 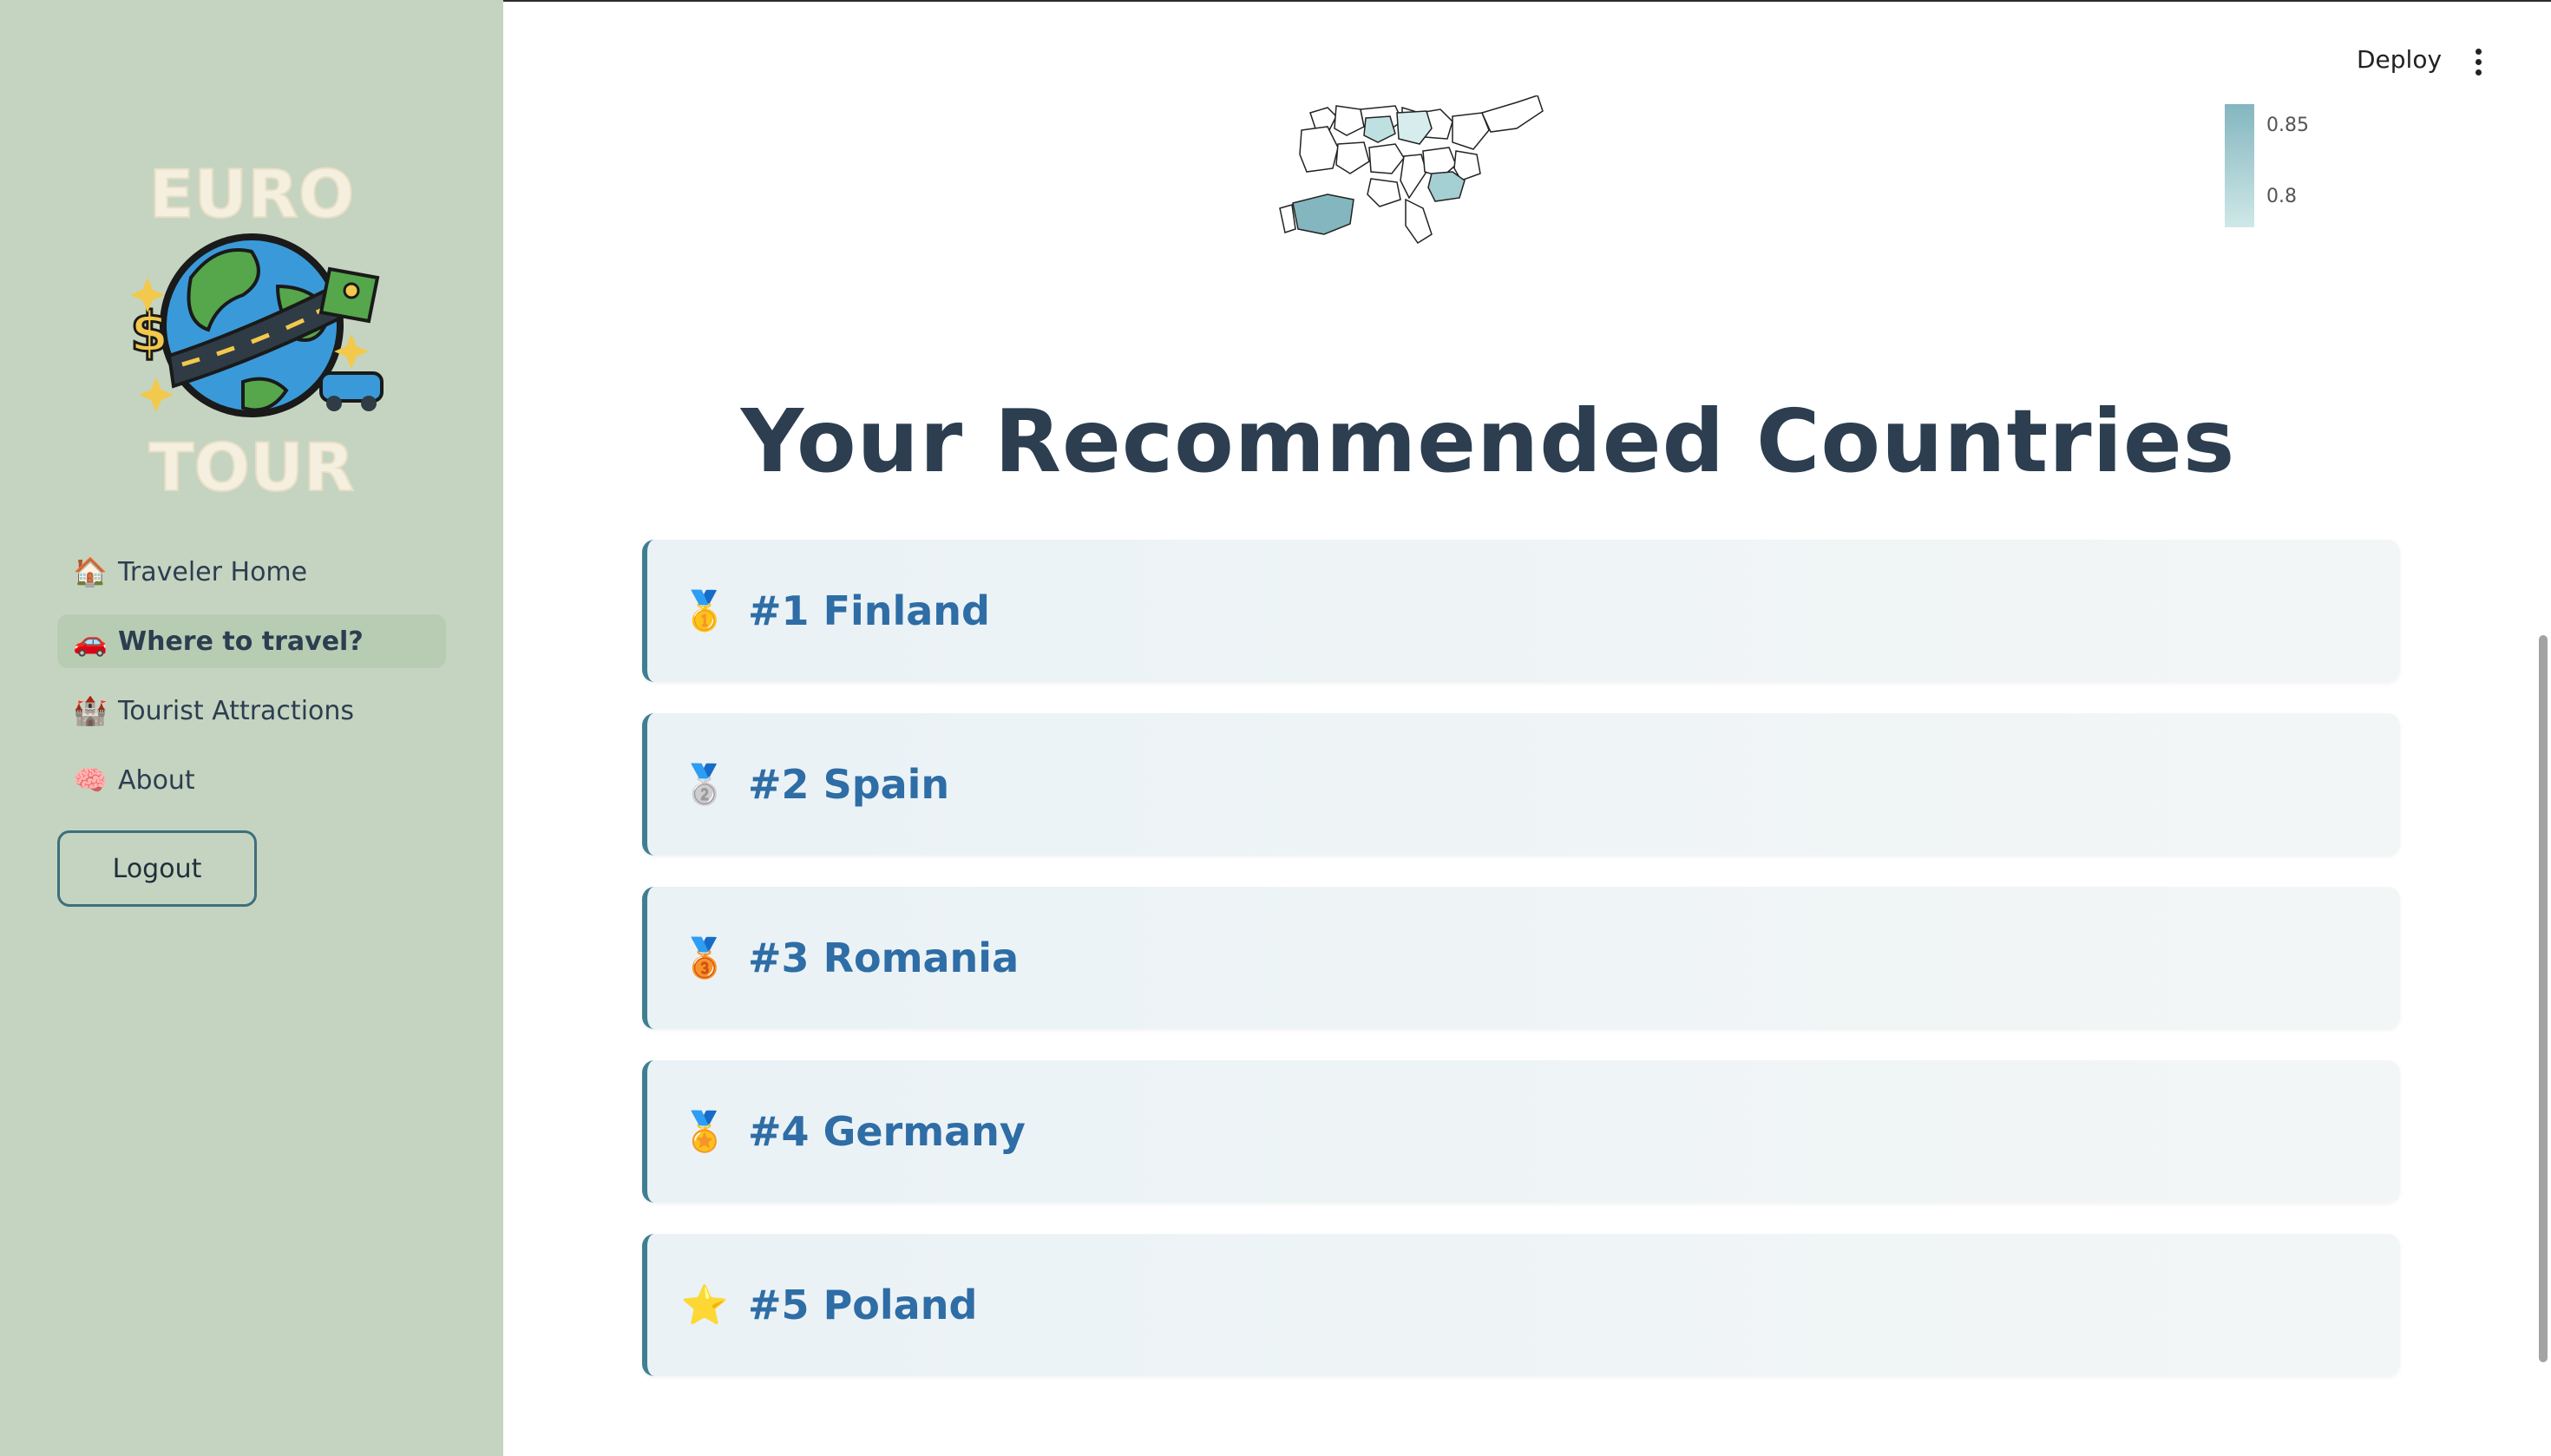 I want to click on sidebar-item-about: 🧠 About, so click(x=252, y=780).